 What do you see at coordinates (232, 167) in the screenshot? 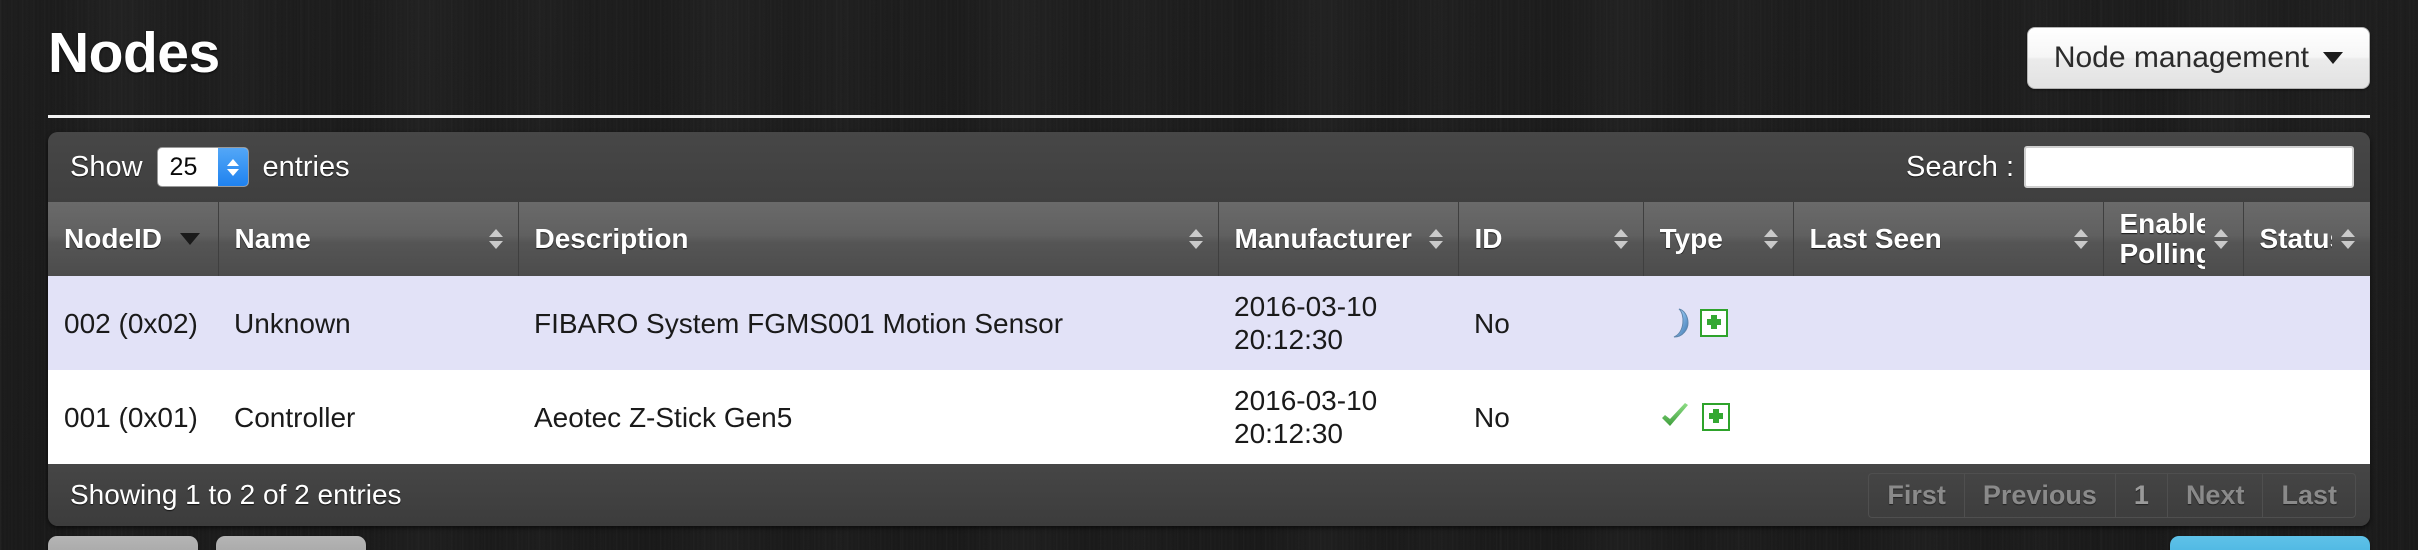
I see `stepper-icon` at bounding box center [232, 167].